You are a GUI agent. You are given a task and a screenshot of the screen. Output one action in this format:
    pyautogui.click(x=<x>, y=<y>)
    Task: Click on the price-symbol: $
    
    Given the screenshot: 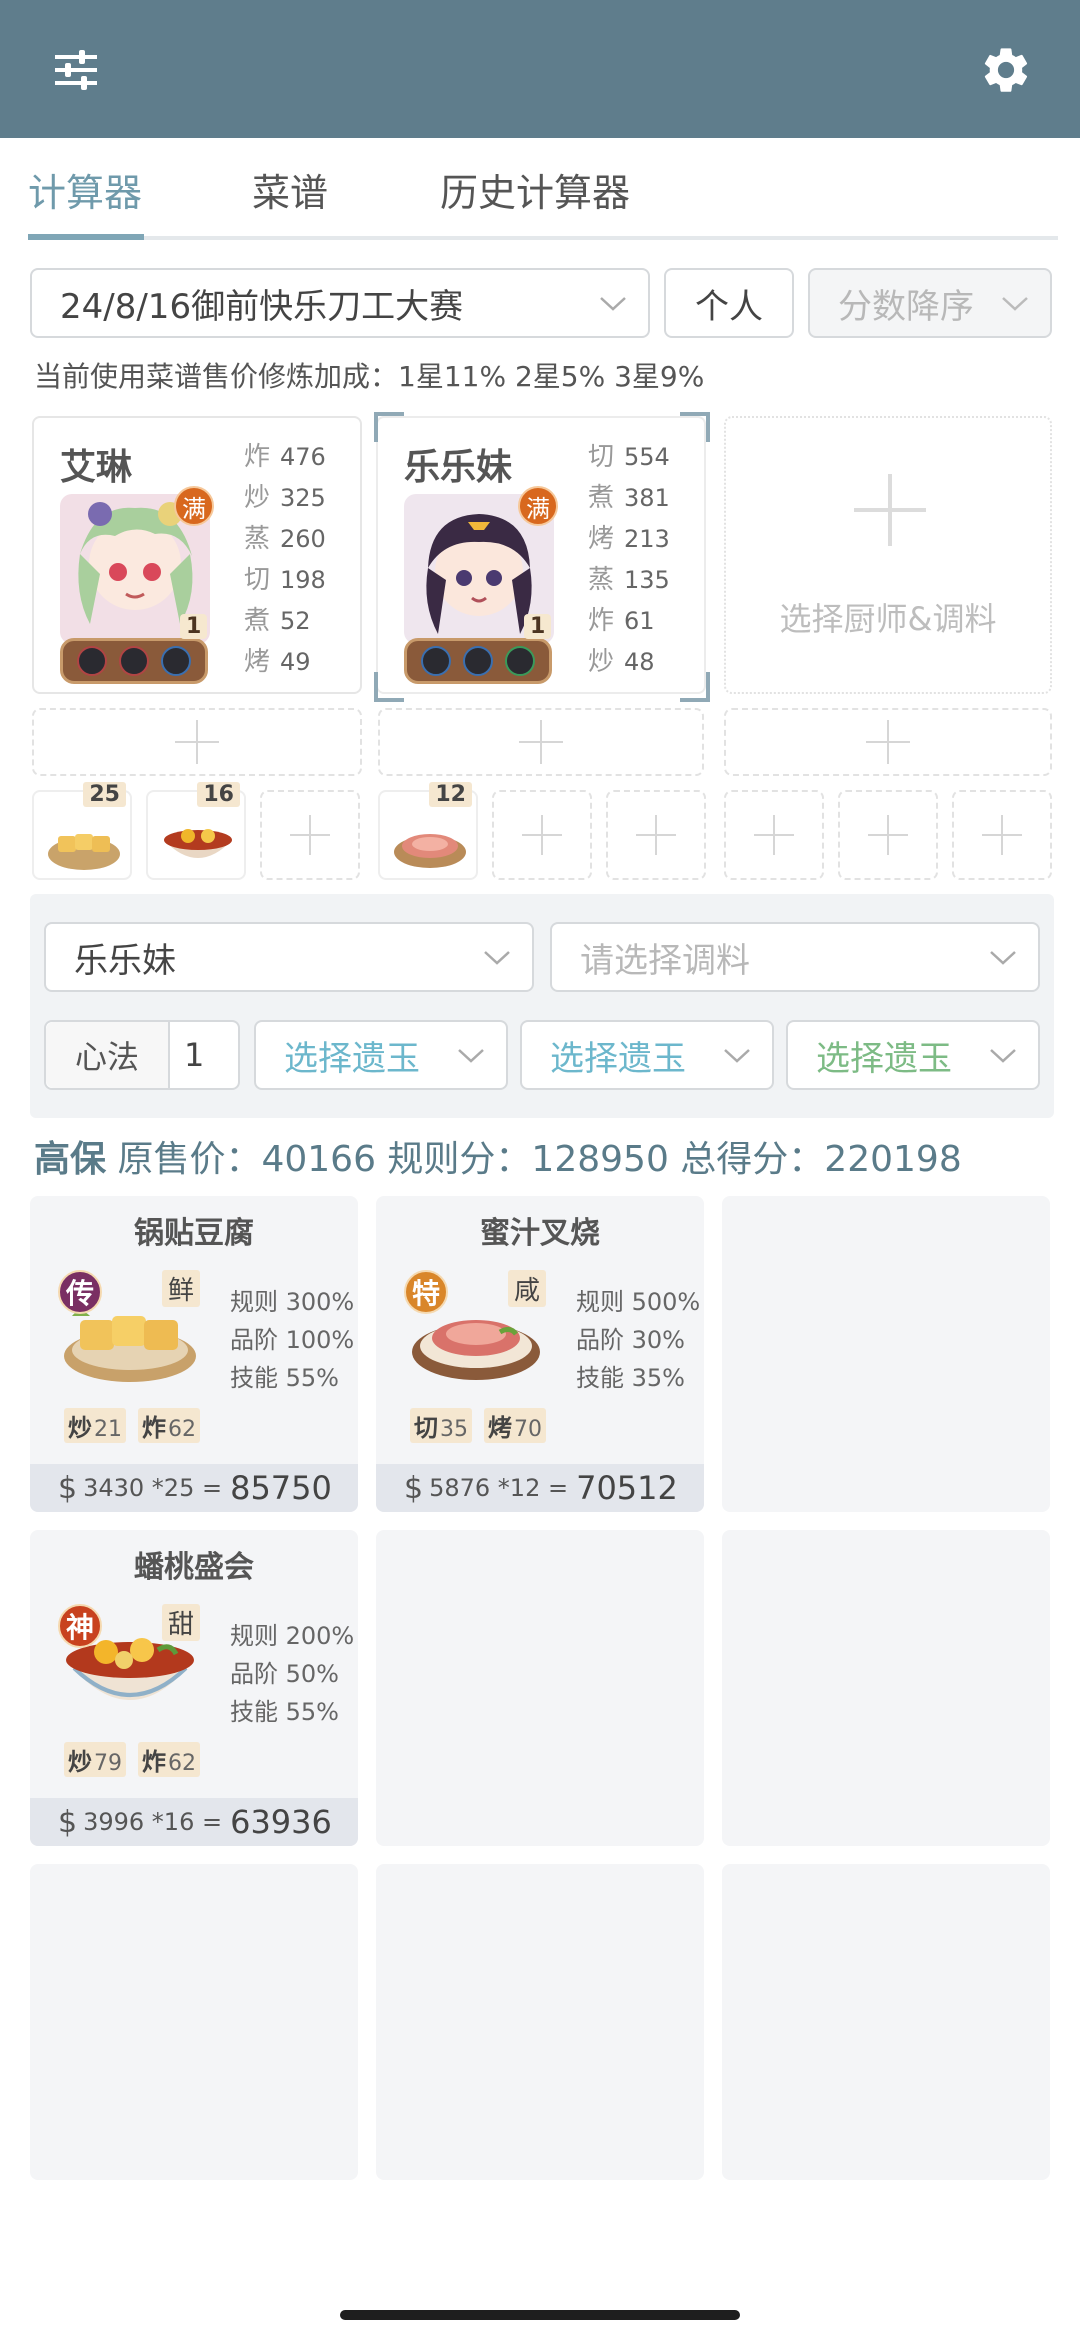 What is the action you would take?
    pyautogui.click(x=68, y=1488)
    